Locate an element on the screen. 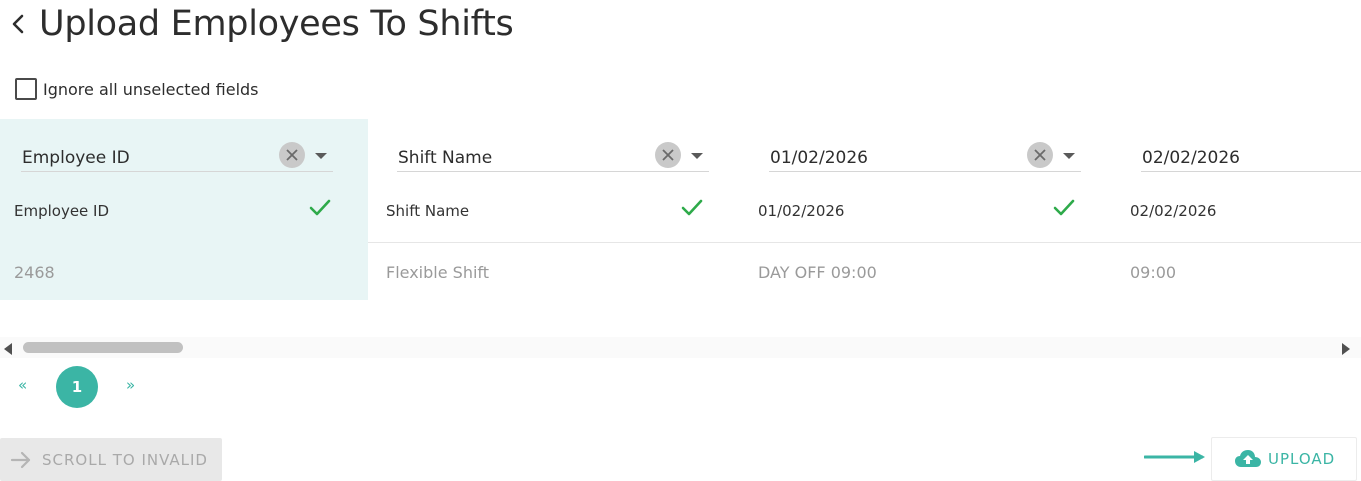 This screenshot has height=481, width=1361. field-select-value: 01/02/2026 is located at coordinates (819, 158).